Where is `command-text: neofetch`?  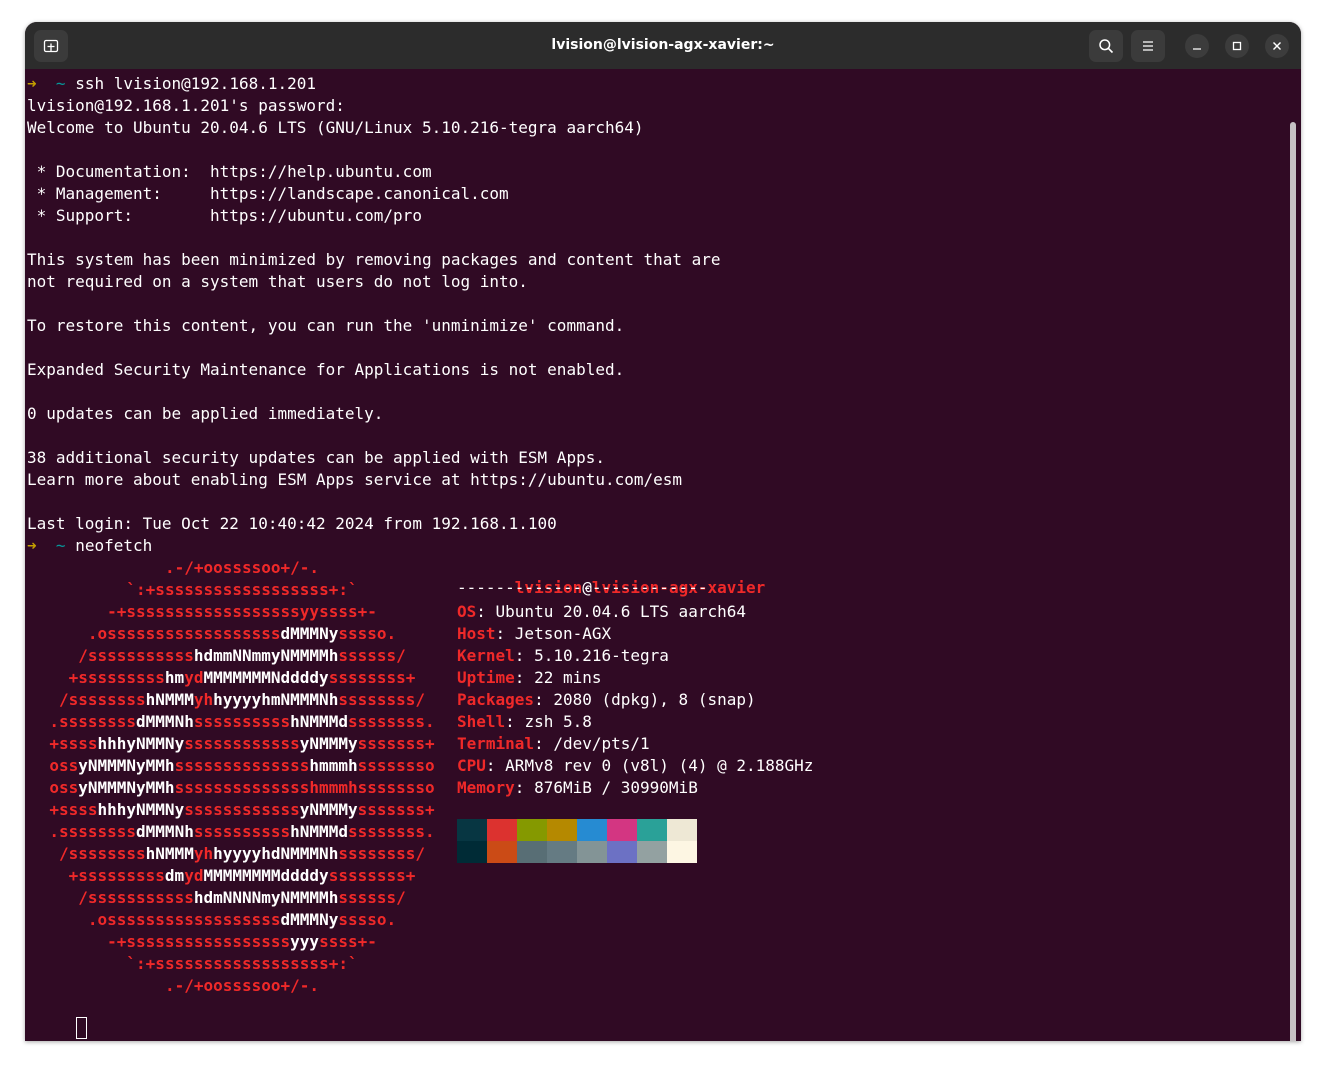 command-text: neofetch is located at coordinates (114, 545).